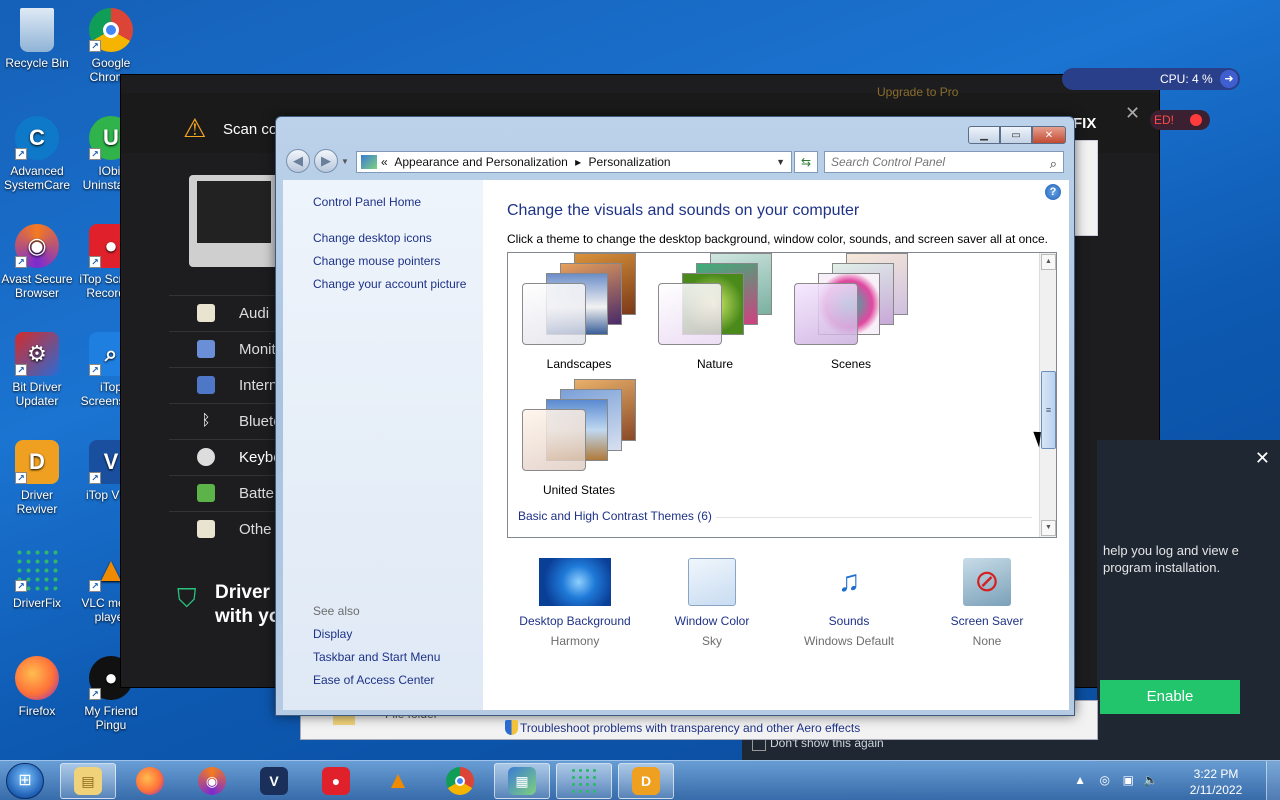  What do you see at coordinates (917, 92) in the screenshot?
I see `upgrade-link: Upgrade to Pro` at bounding box center [917, 92].